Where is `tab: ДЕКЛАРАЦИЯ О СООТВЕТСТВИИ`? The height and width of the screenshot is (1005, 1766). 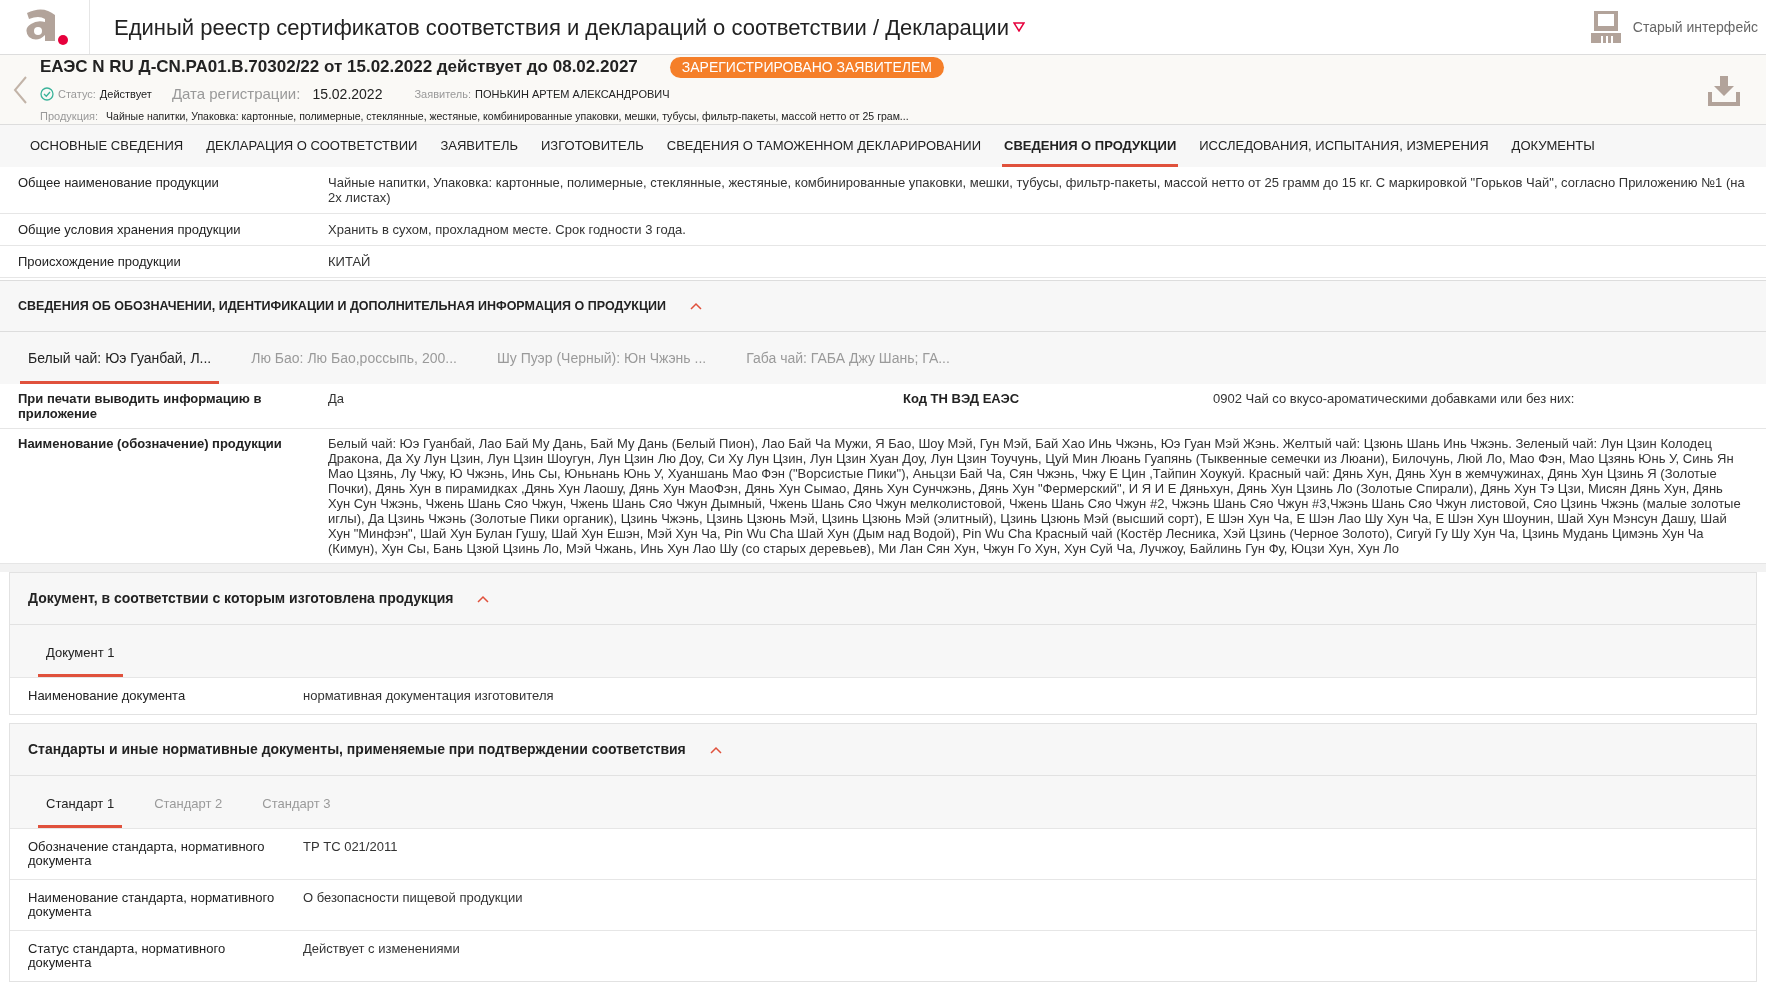
tab: ДЕКЛАРАЦИЯ О СООТВЕТСТВИИ is located at coordinates (312, 151).